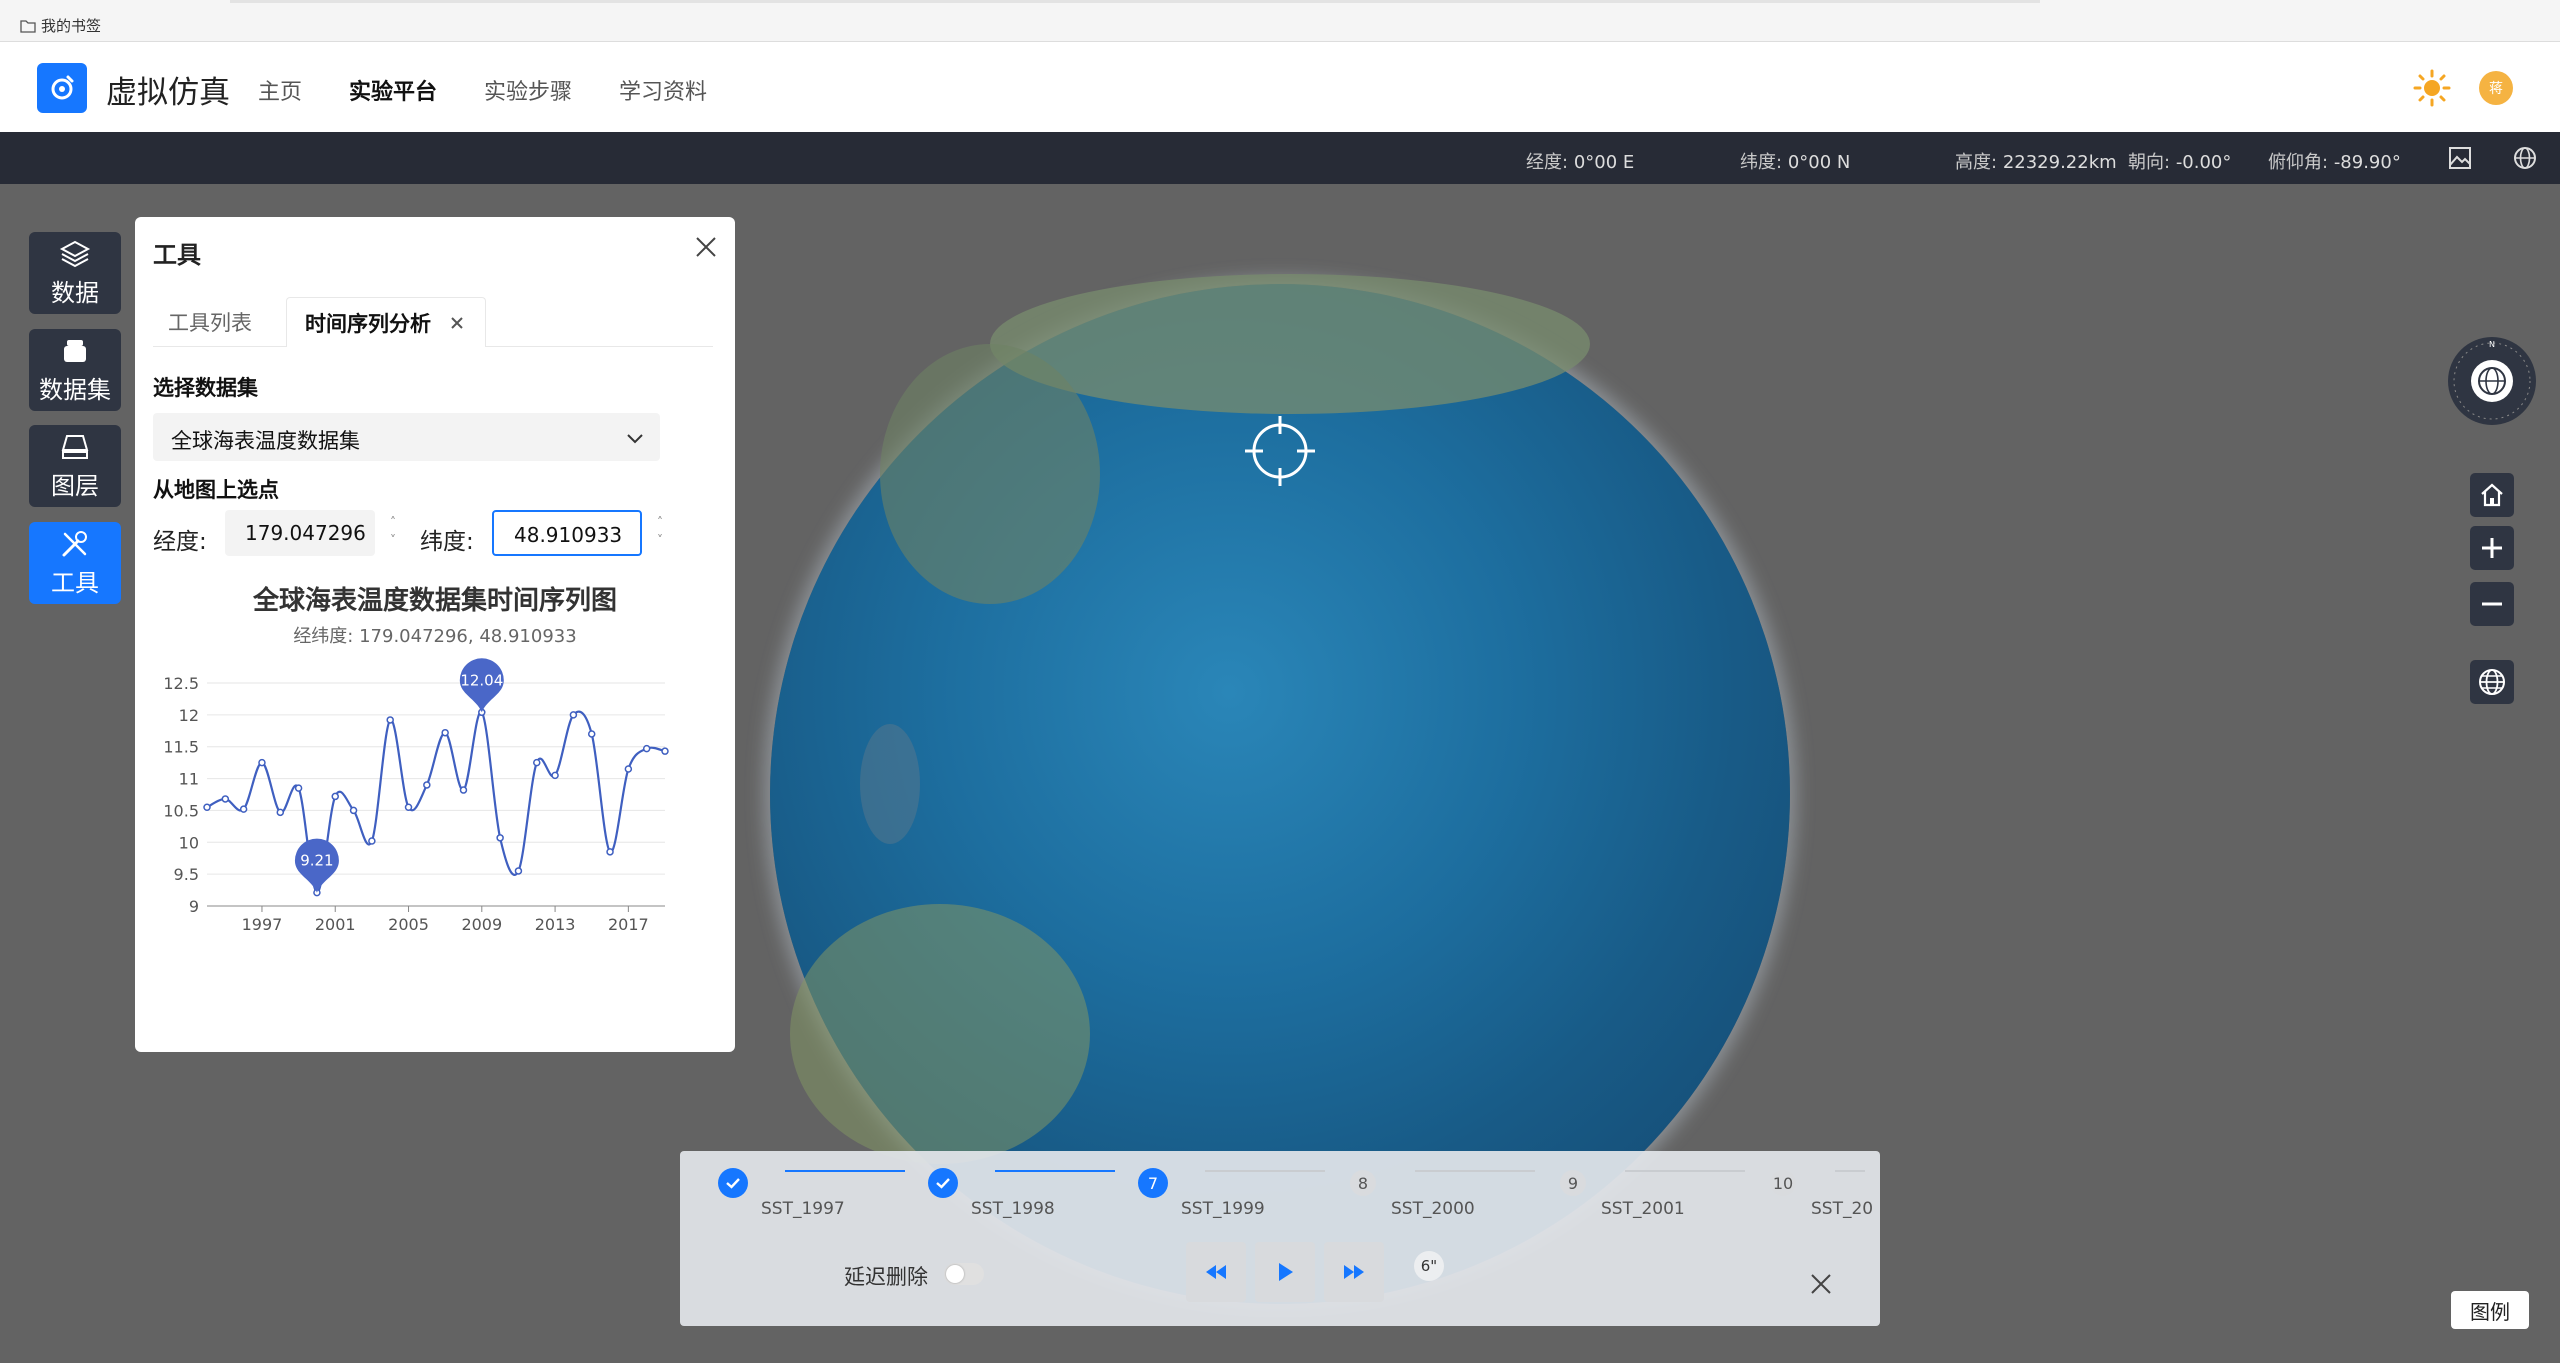 This screenshot has width=2560, height=1363. Describe the element at coordinates (300, 533) in the screenshot. I see `longitude-input: 179.047296` at that location.